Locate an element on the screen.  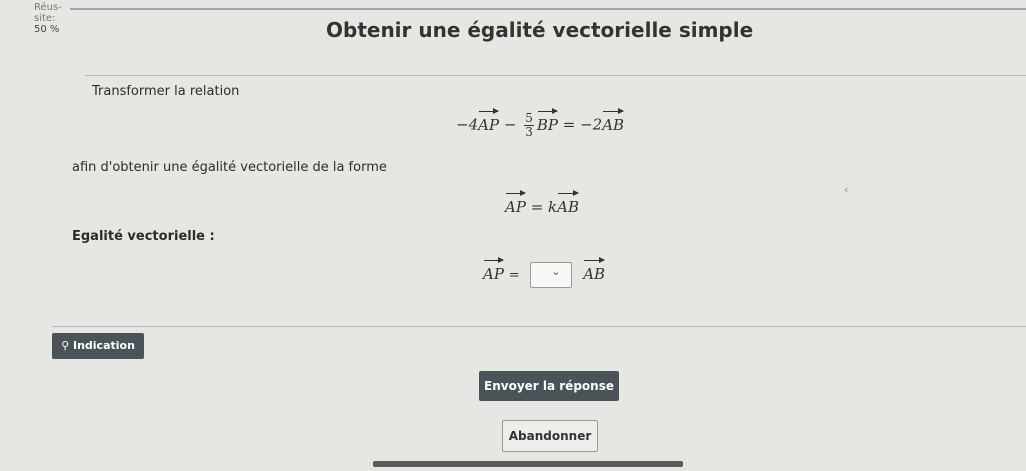
answer-equation: AP = ⌄ AB is located at coordinates (544, 272).